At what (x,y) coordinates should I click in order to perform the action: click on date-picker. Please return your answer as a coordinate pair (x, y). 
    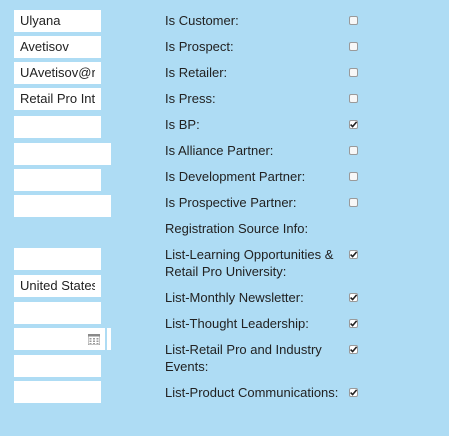
    Looking at the image, I should click on (62, 339).